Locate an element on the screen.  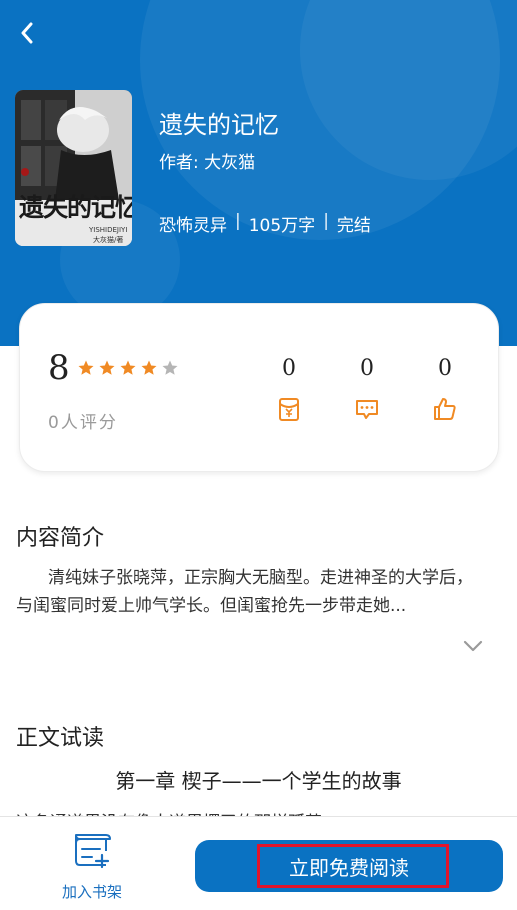
book-author: 作者: 大灰猫 is located at coordinates (207, 163).